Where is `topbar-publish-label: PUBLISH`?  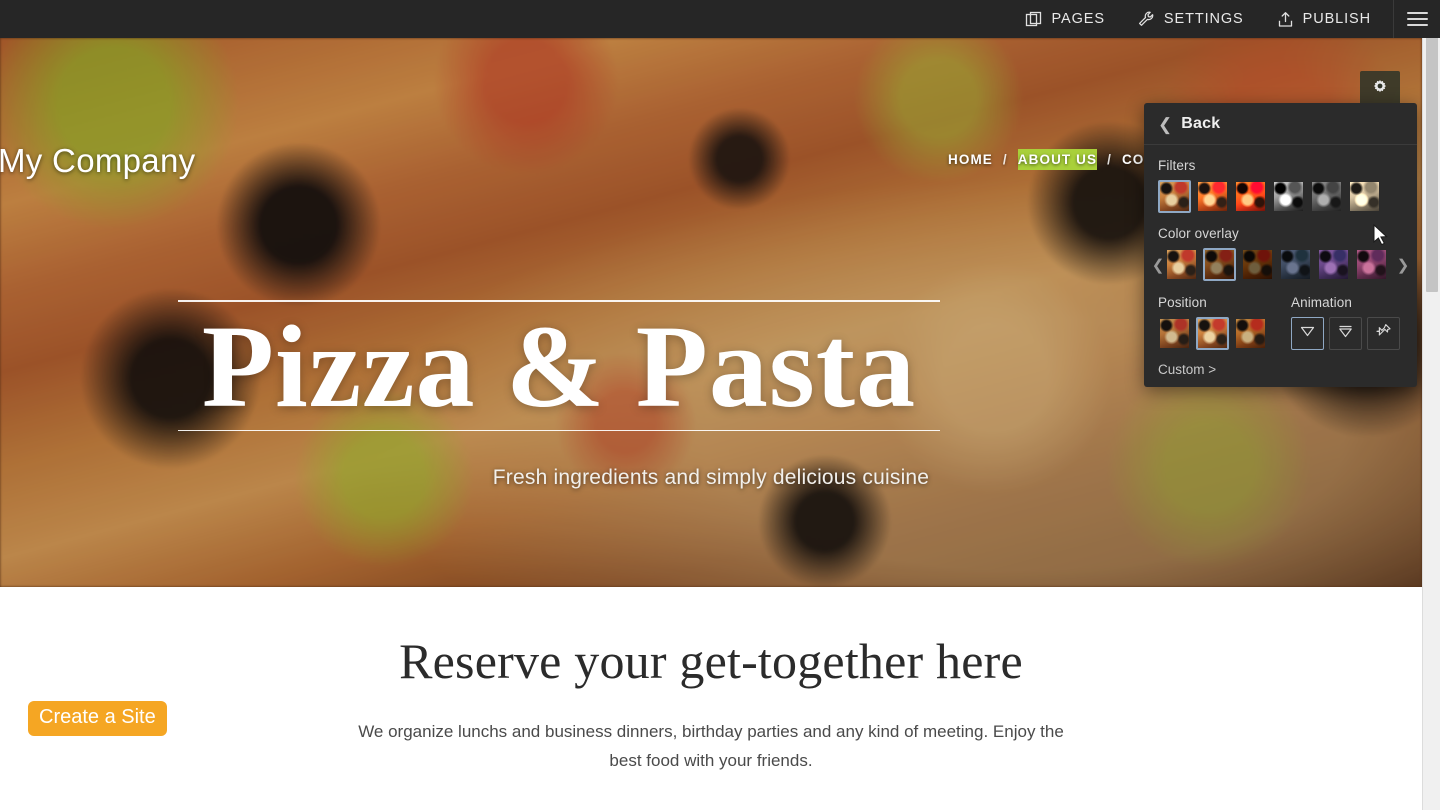
topbar-publish-label: PUBLISH is located at coordinates (1336, 19).